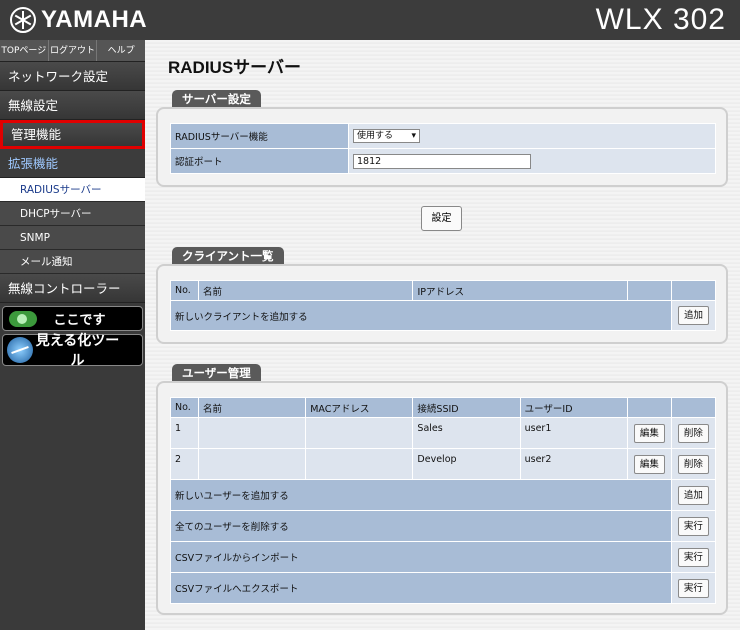 This screenshot has height=630, width=740. What do you see at coordinates (442, 147) in the screenshot?
I see `server-settings-panel: RADIUSサーバー機能 使用する 認証ポート 1812` at bounding box center [442, 147].